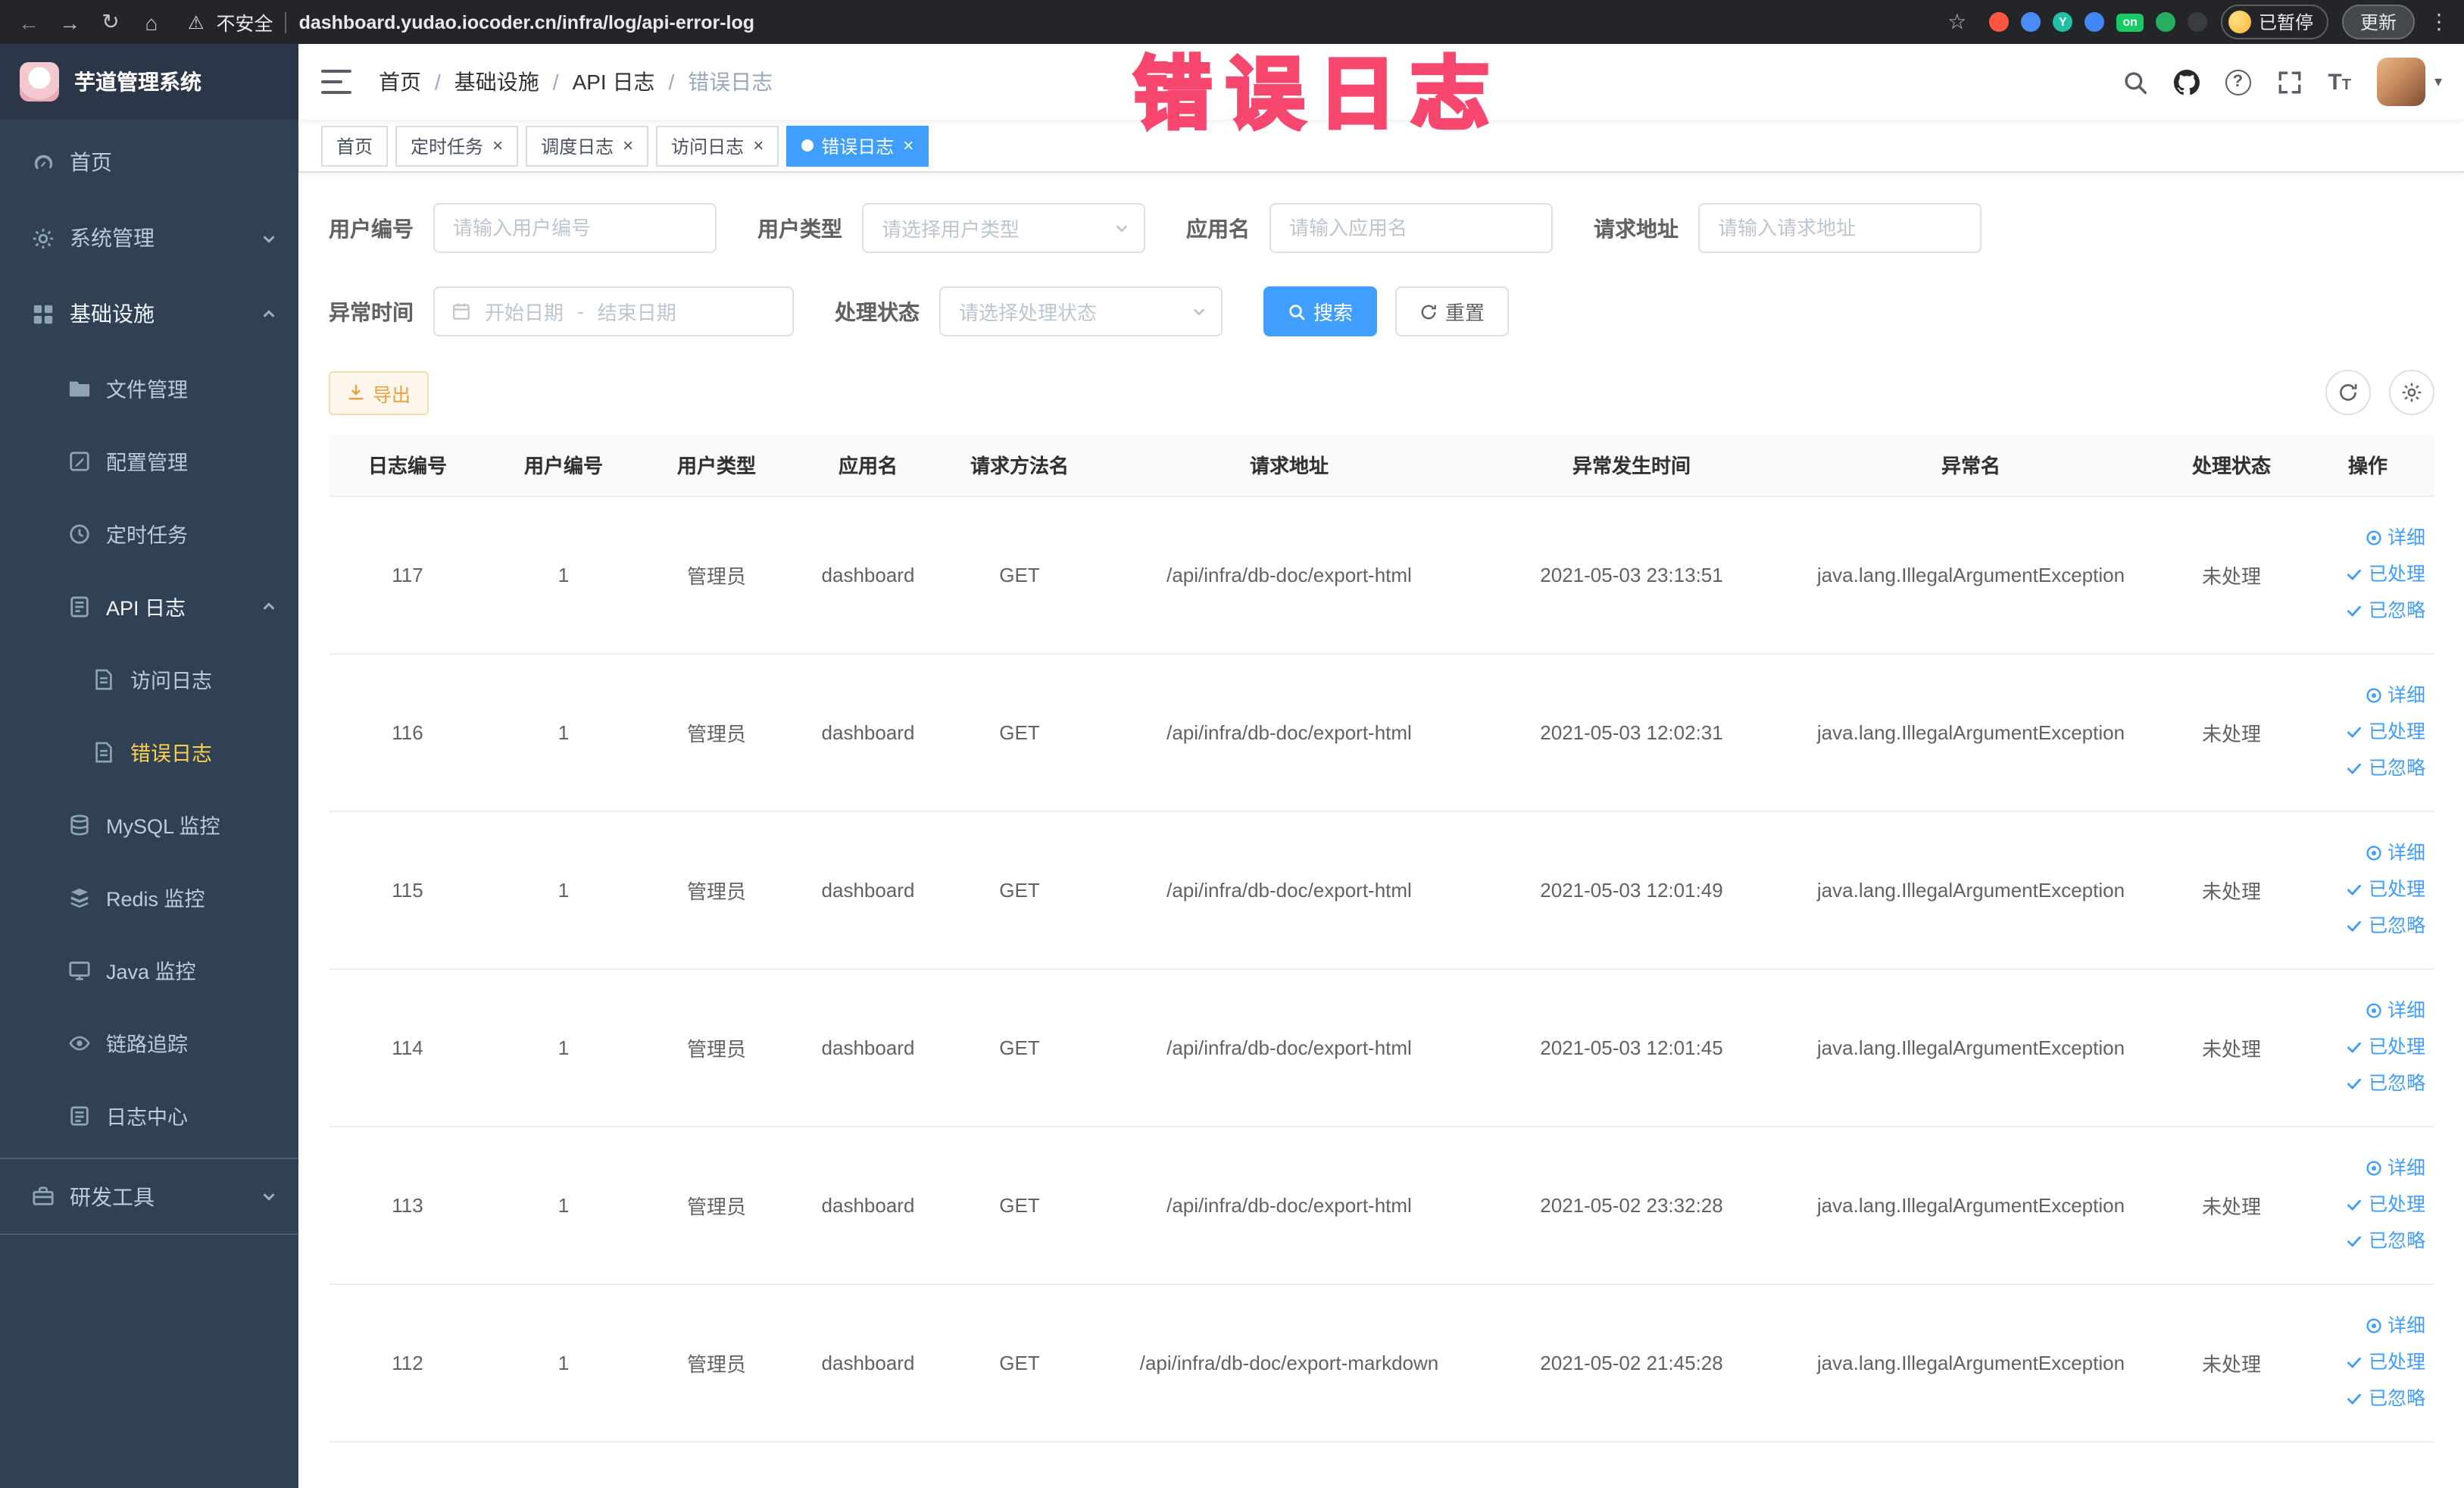  Describe the element at coordinates (28, 22) in the screenshot. I see `back-icon: ←` at that location.